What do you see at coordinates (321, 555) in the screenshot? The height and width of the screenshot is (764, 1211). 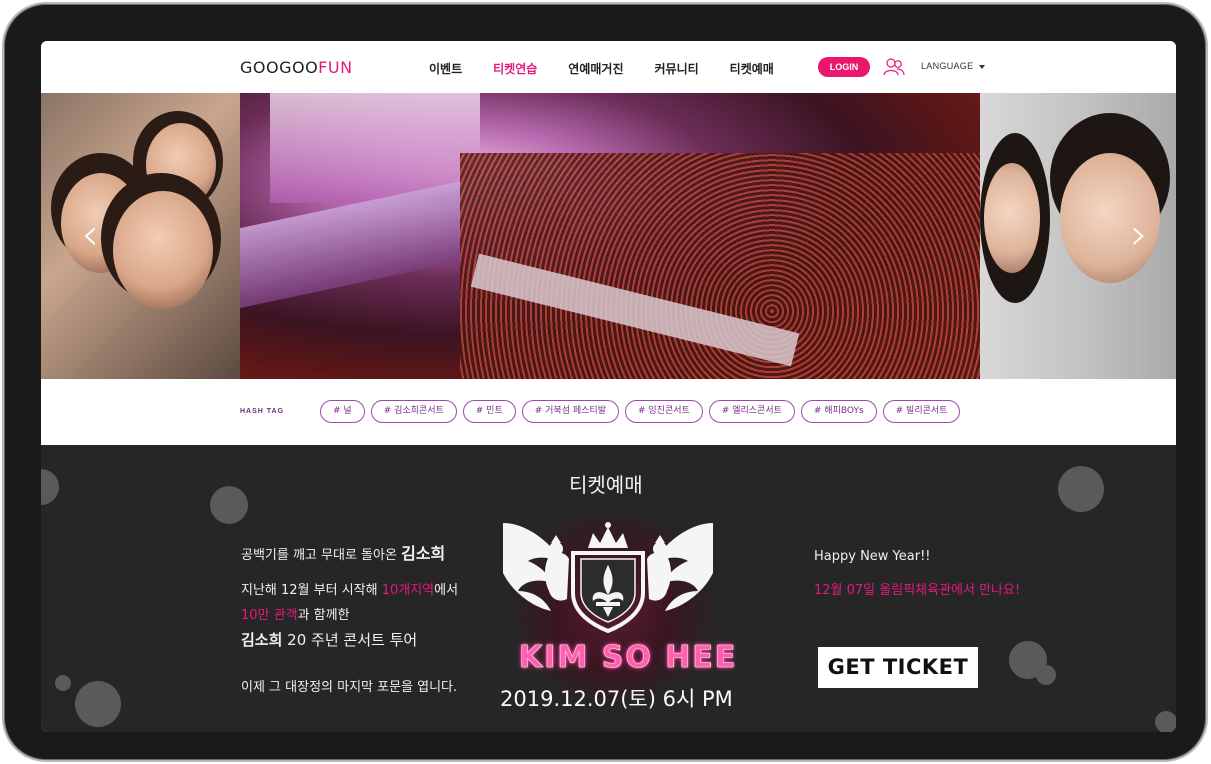 I see `desc-line1-text: 공백기를 깨고 무대로 돌아온` at bounding box center [321, 555].